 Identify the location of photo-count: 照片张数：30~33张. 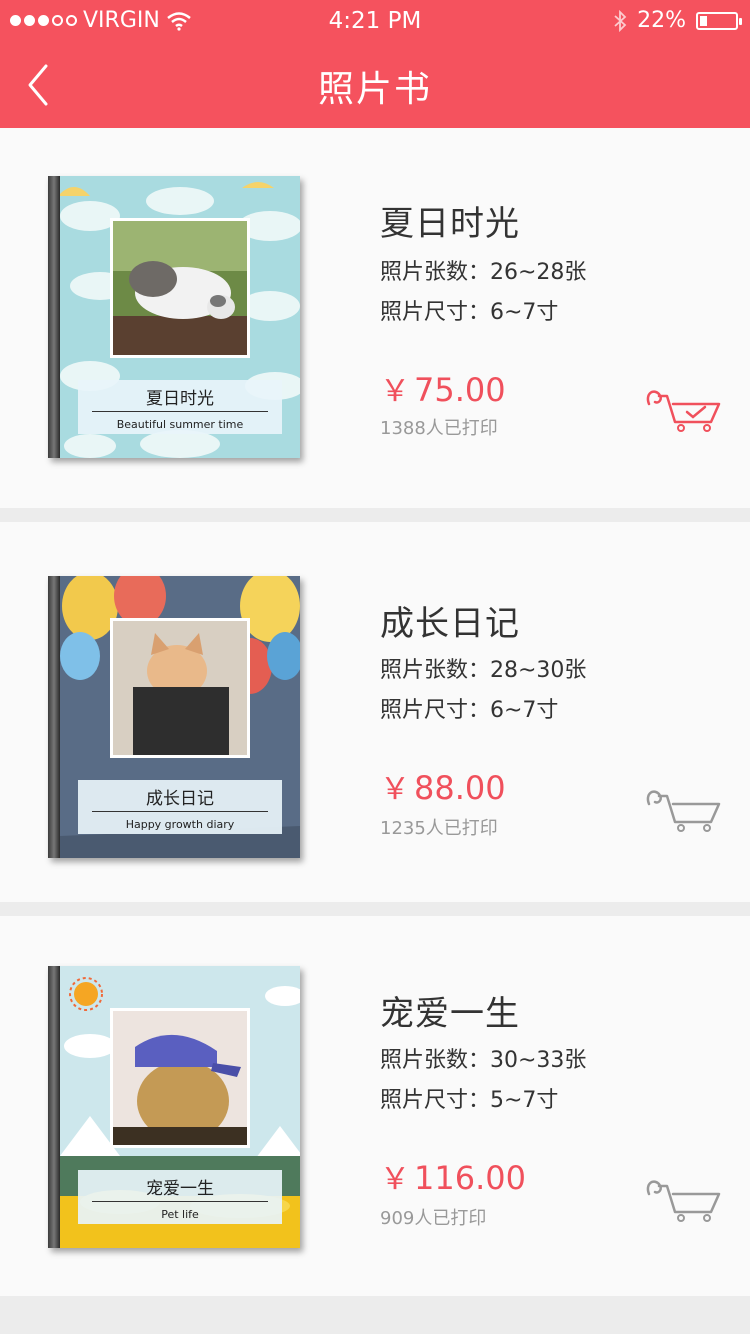
(483, 1060).